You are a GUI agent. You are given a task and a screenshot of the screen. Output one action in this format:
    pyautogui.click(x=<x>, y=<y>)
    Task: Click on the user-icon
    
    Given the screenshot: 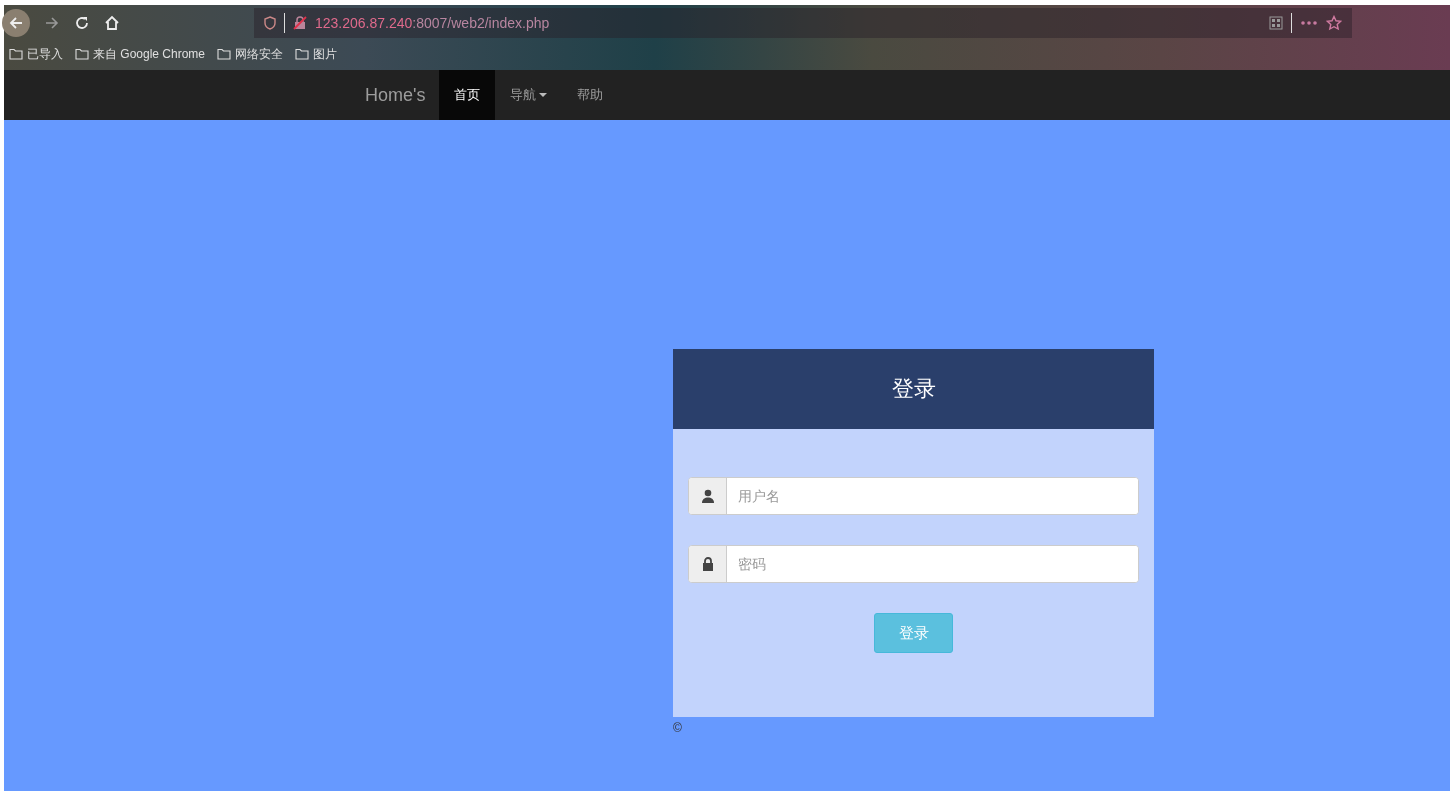 What is the action you would take?
    pyautogui.click(x=707, y=496)
    